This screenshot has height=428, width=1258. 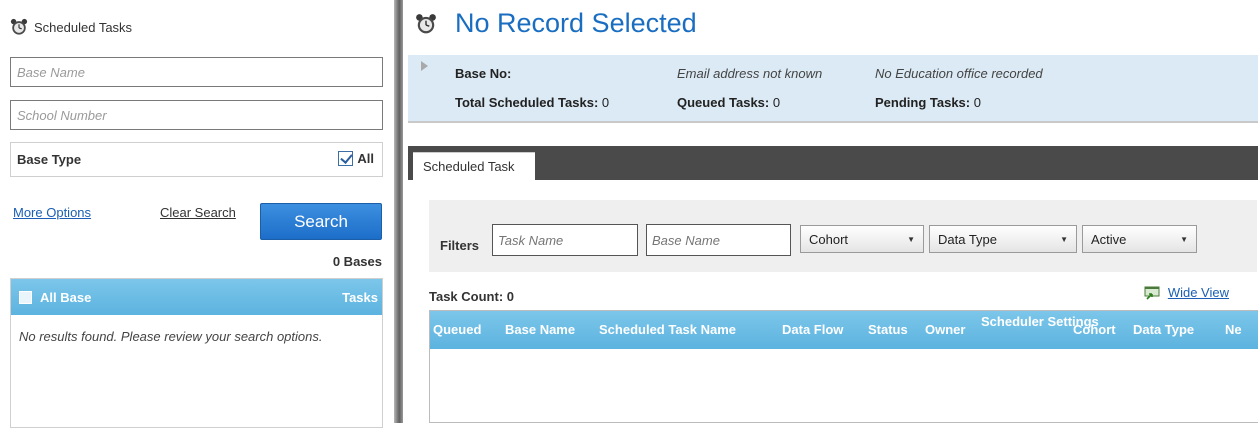 I want to click on more-options-link: More Options, so click(x=52, y=212).